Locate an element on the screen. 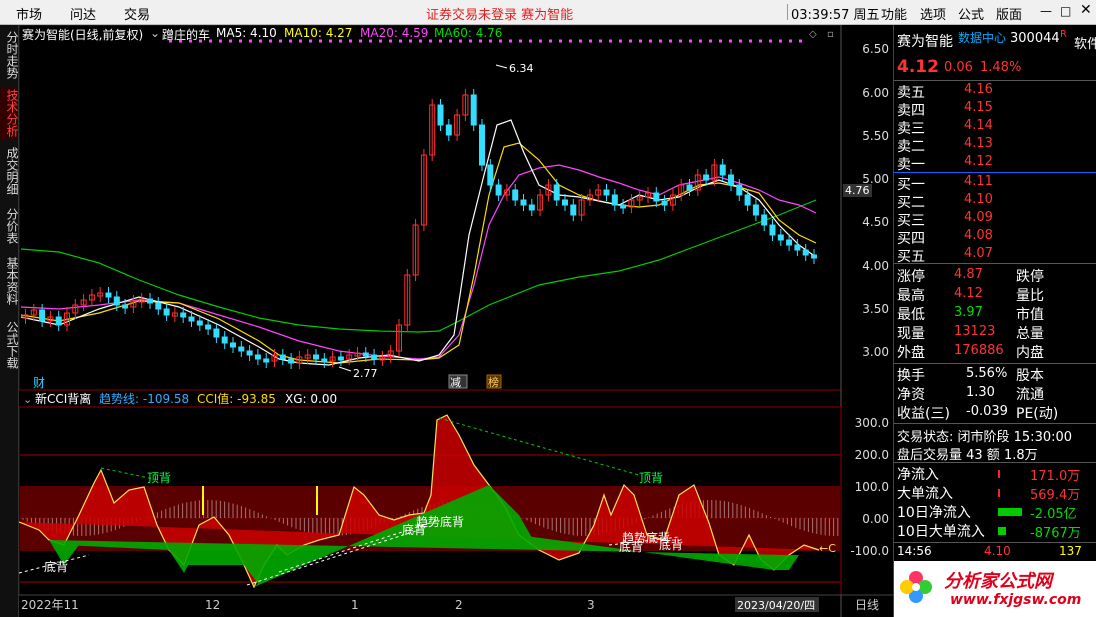 This screenshot has height=617, width=1096. menu-formula: 公式 is located at coordinates (971, 13).